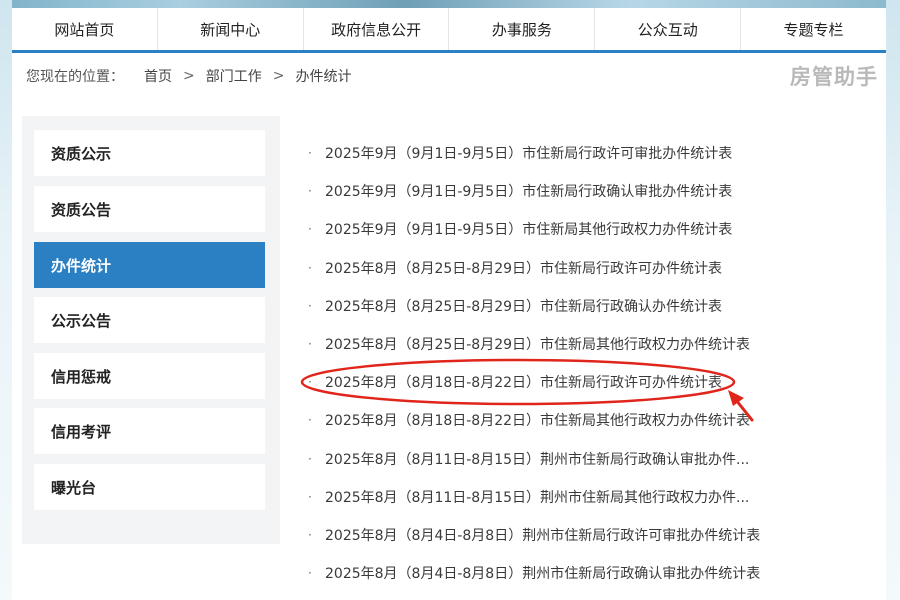 This screenshot has height=600, width=900. Describe the element at coordinates (75, 76) in the screenshot. I see `breadcrumb-label: 您现在的位置：` at that location.